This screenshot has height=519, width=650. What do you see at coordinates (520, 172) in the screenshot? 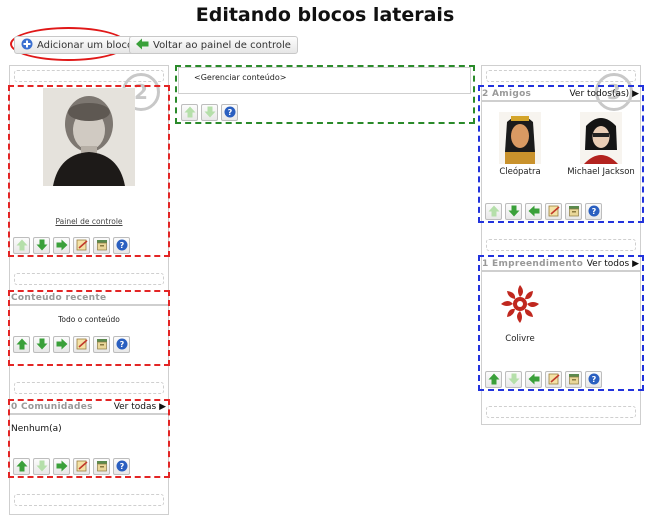
I see `friend-name: Cleópatra` at bounding box center [520, 172].